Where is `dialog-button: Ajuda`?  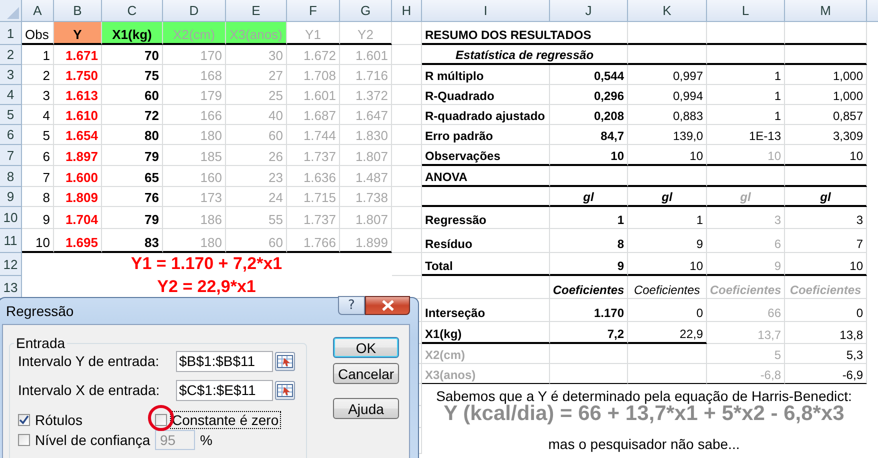 dialog-button: Ajuda is located at coordinates (366, 408).